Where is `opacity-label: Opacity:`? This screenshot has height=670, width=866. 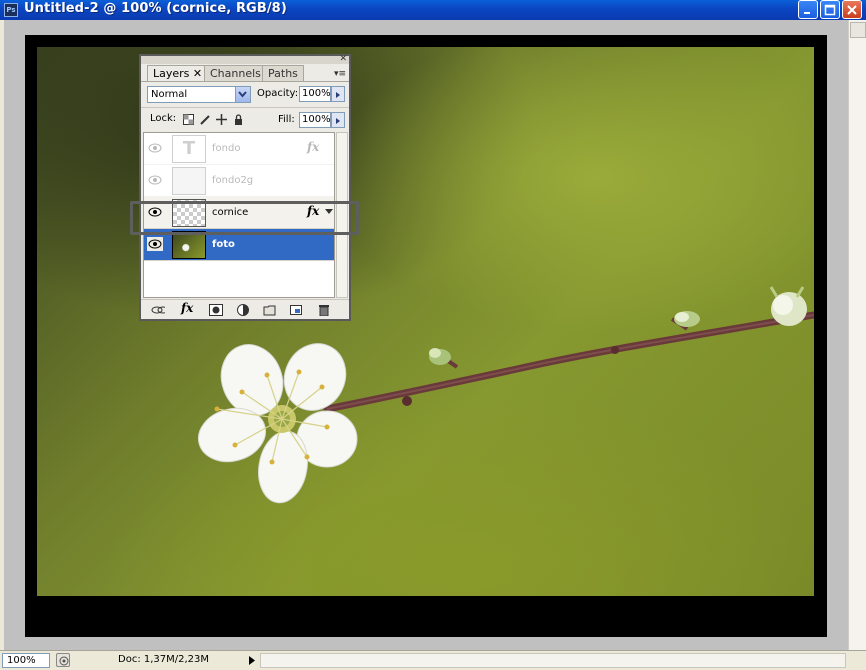
opacity-label: Opacity: is located at coordinates (278, 93).